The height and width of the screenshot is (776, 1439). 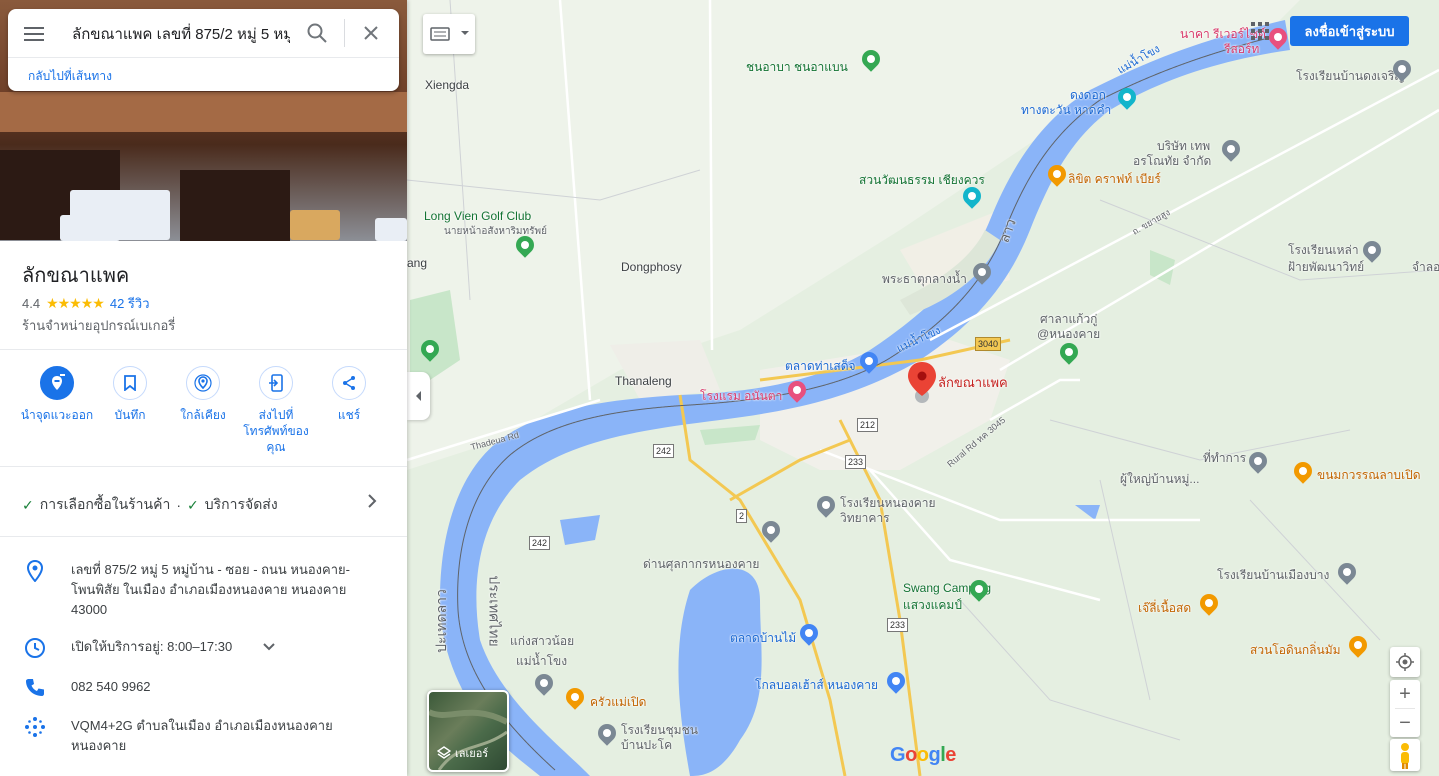 I want to click on share-button: แชร์, so click(x=349, y=394).